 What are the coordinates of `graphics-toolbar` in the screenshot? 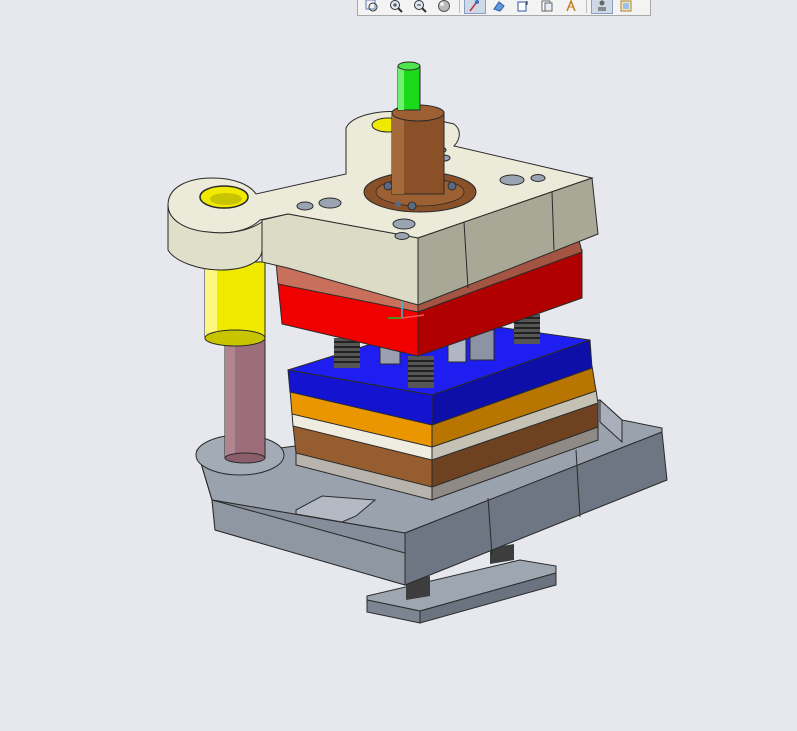 It's located at (504, 8).